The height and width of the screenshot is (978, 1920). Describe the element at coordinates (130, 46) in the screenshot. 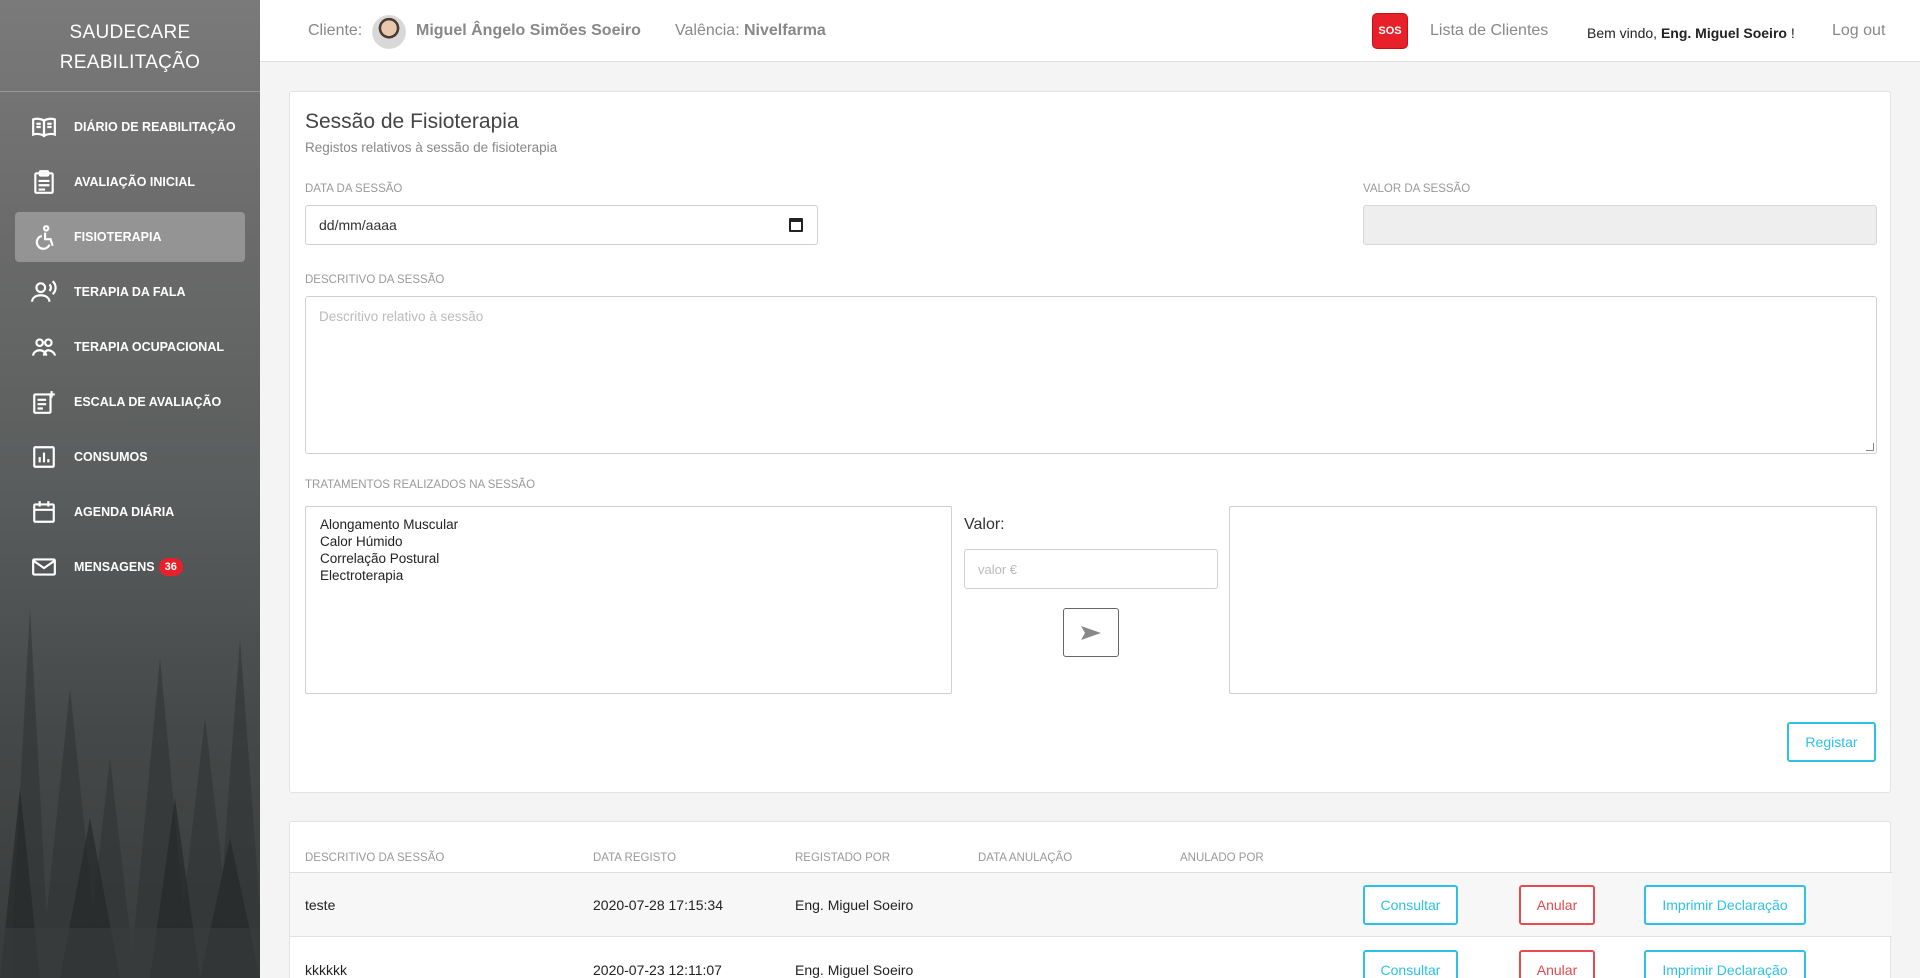

I see `brand-logo: SAUDECARE REABILITAÇÃO` at that location.